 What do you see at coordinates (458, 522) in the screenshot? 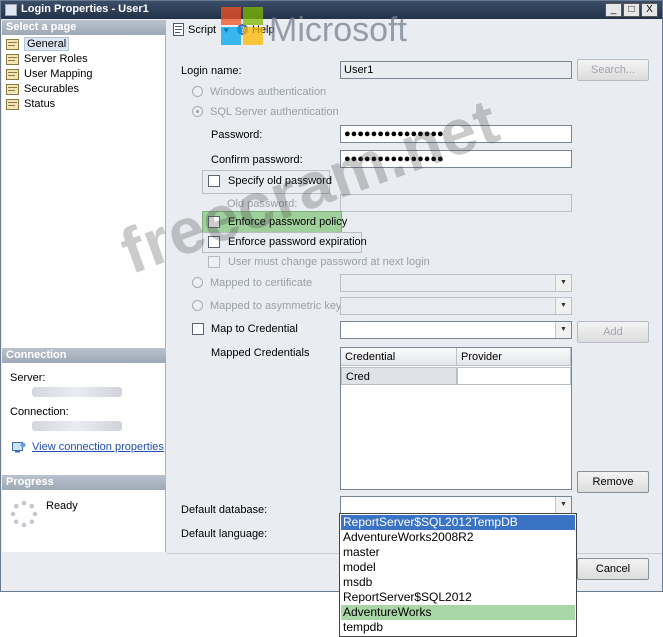
I see `db-option: ReportServer$SQL2012TempDB` at bounding box center [458, 522].